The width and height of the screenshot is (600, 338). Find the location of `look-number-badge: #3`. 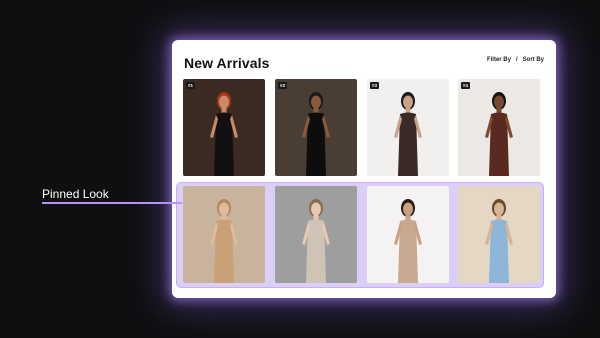

look-number-badge: #3 is located at coordinates (375, 85).